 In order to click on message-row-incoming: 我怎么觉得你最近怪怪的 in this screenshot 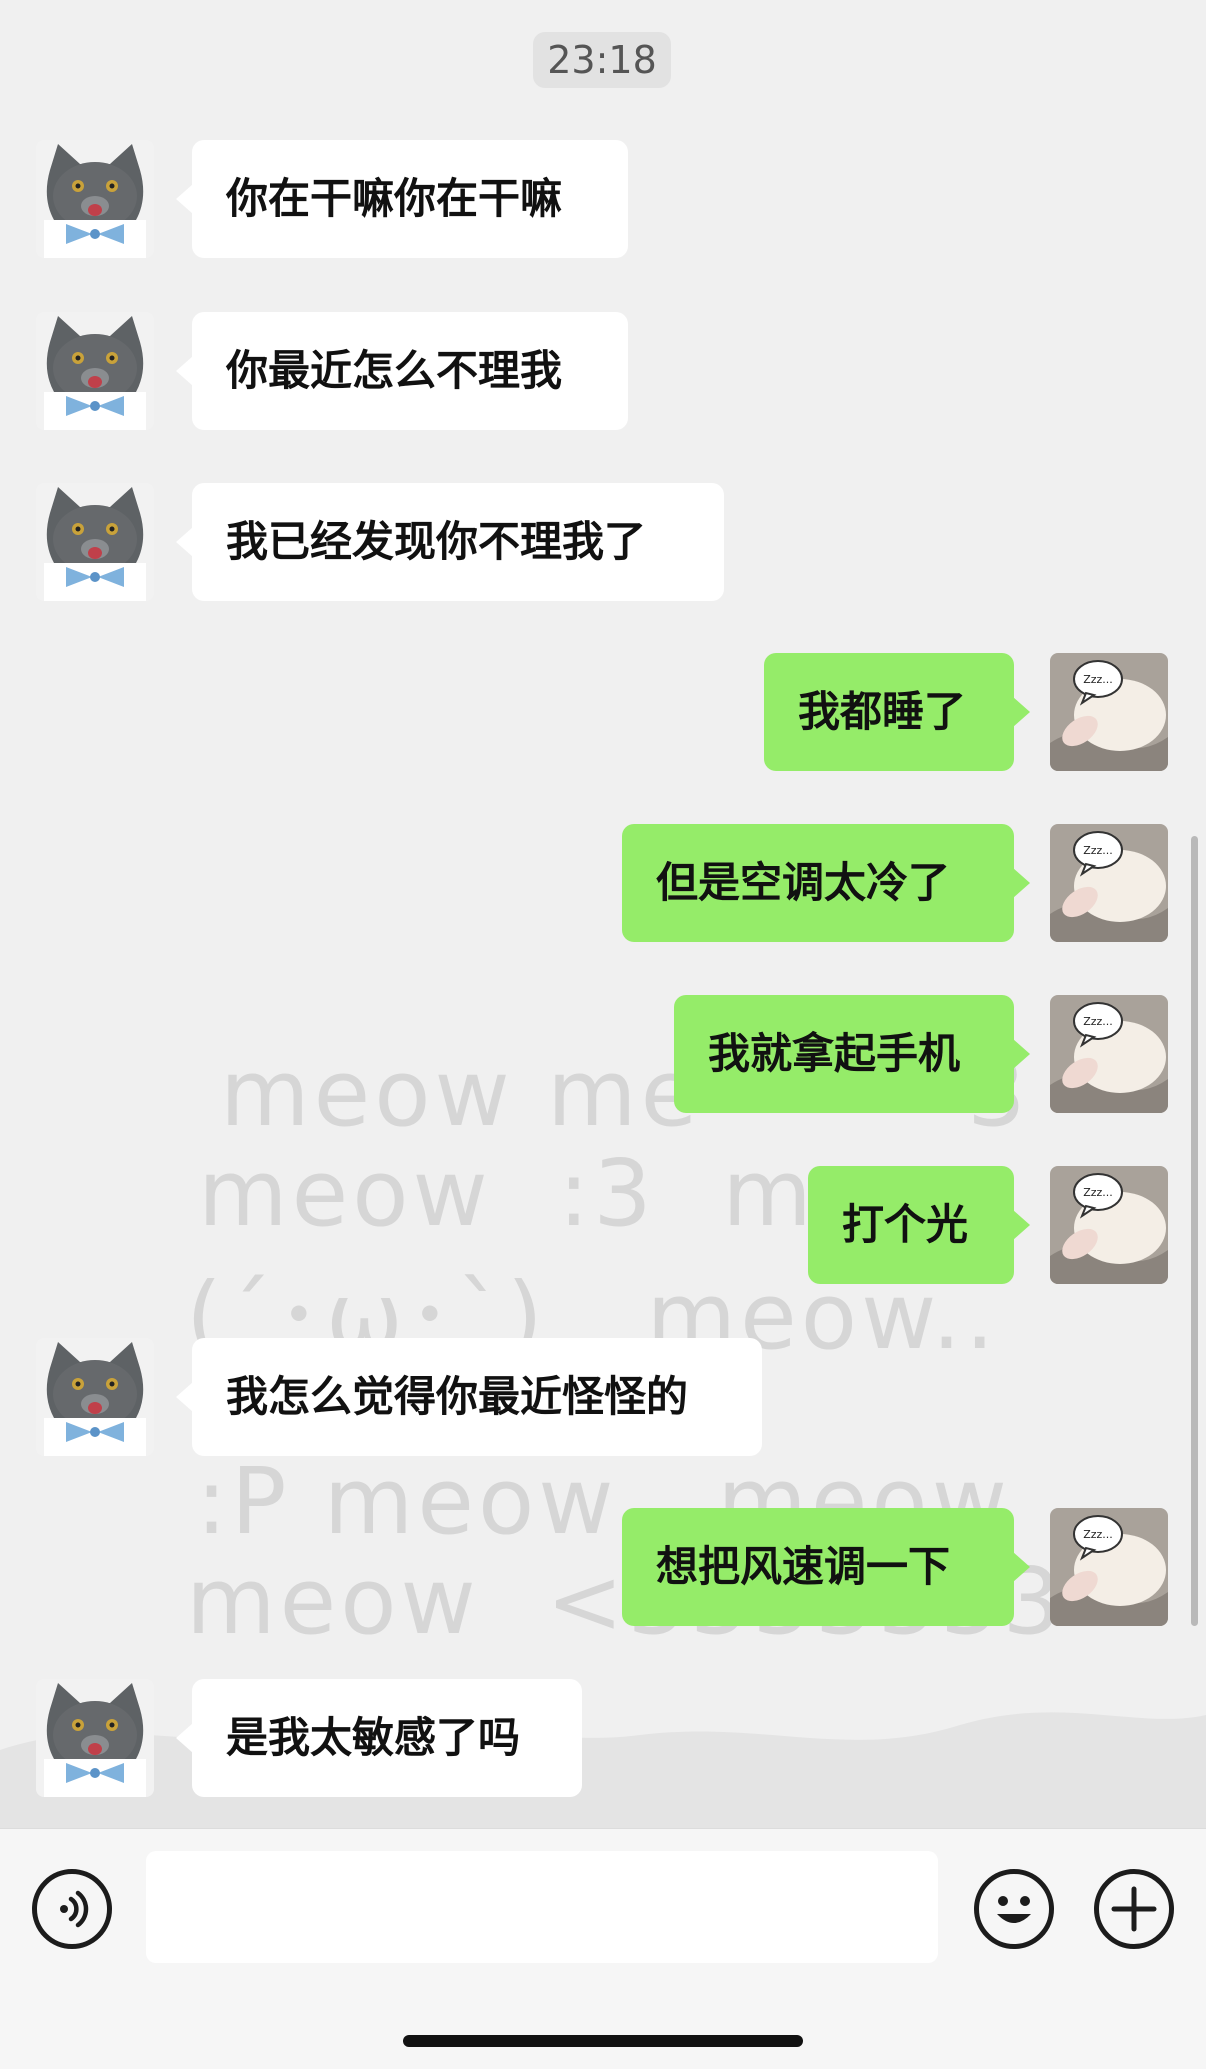, I will do `click(603, 1398)`.